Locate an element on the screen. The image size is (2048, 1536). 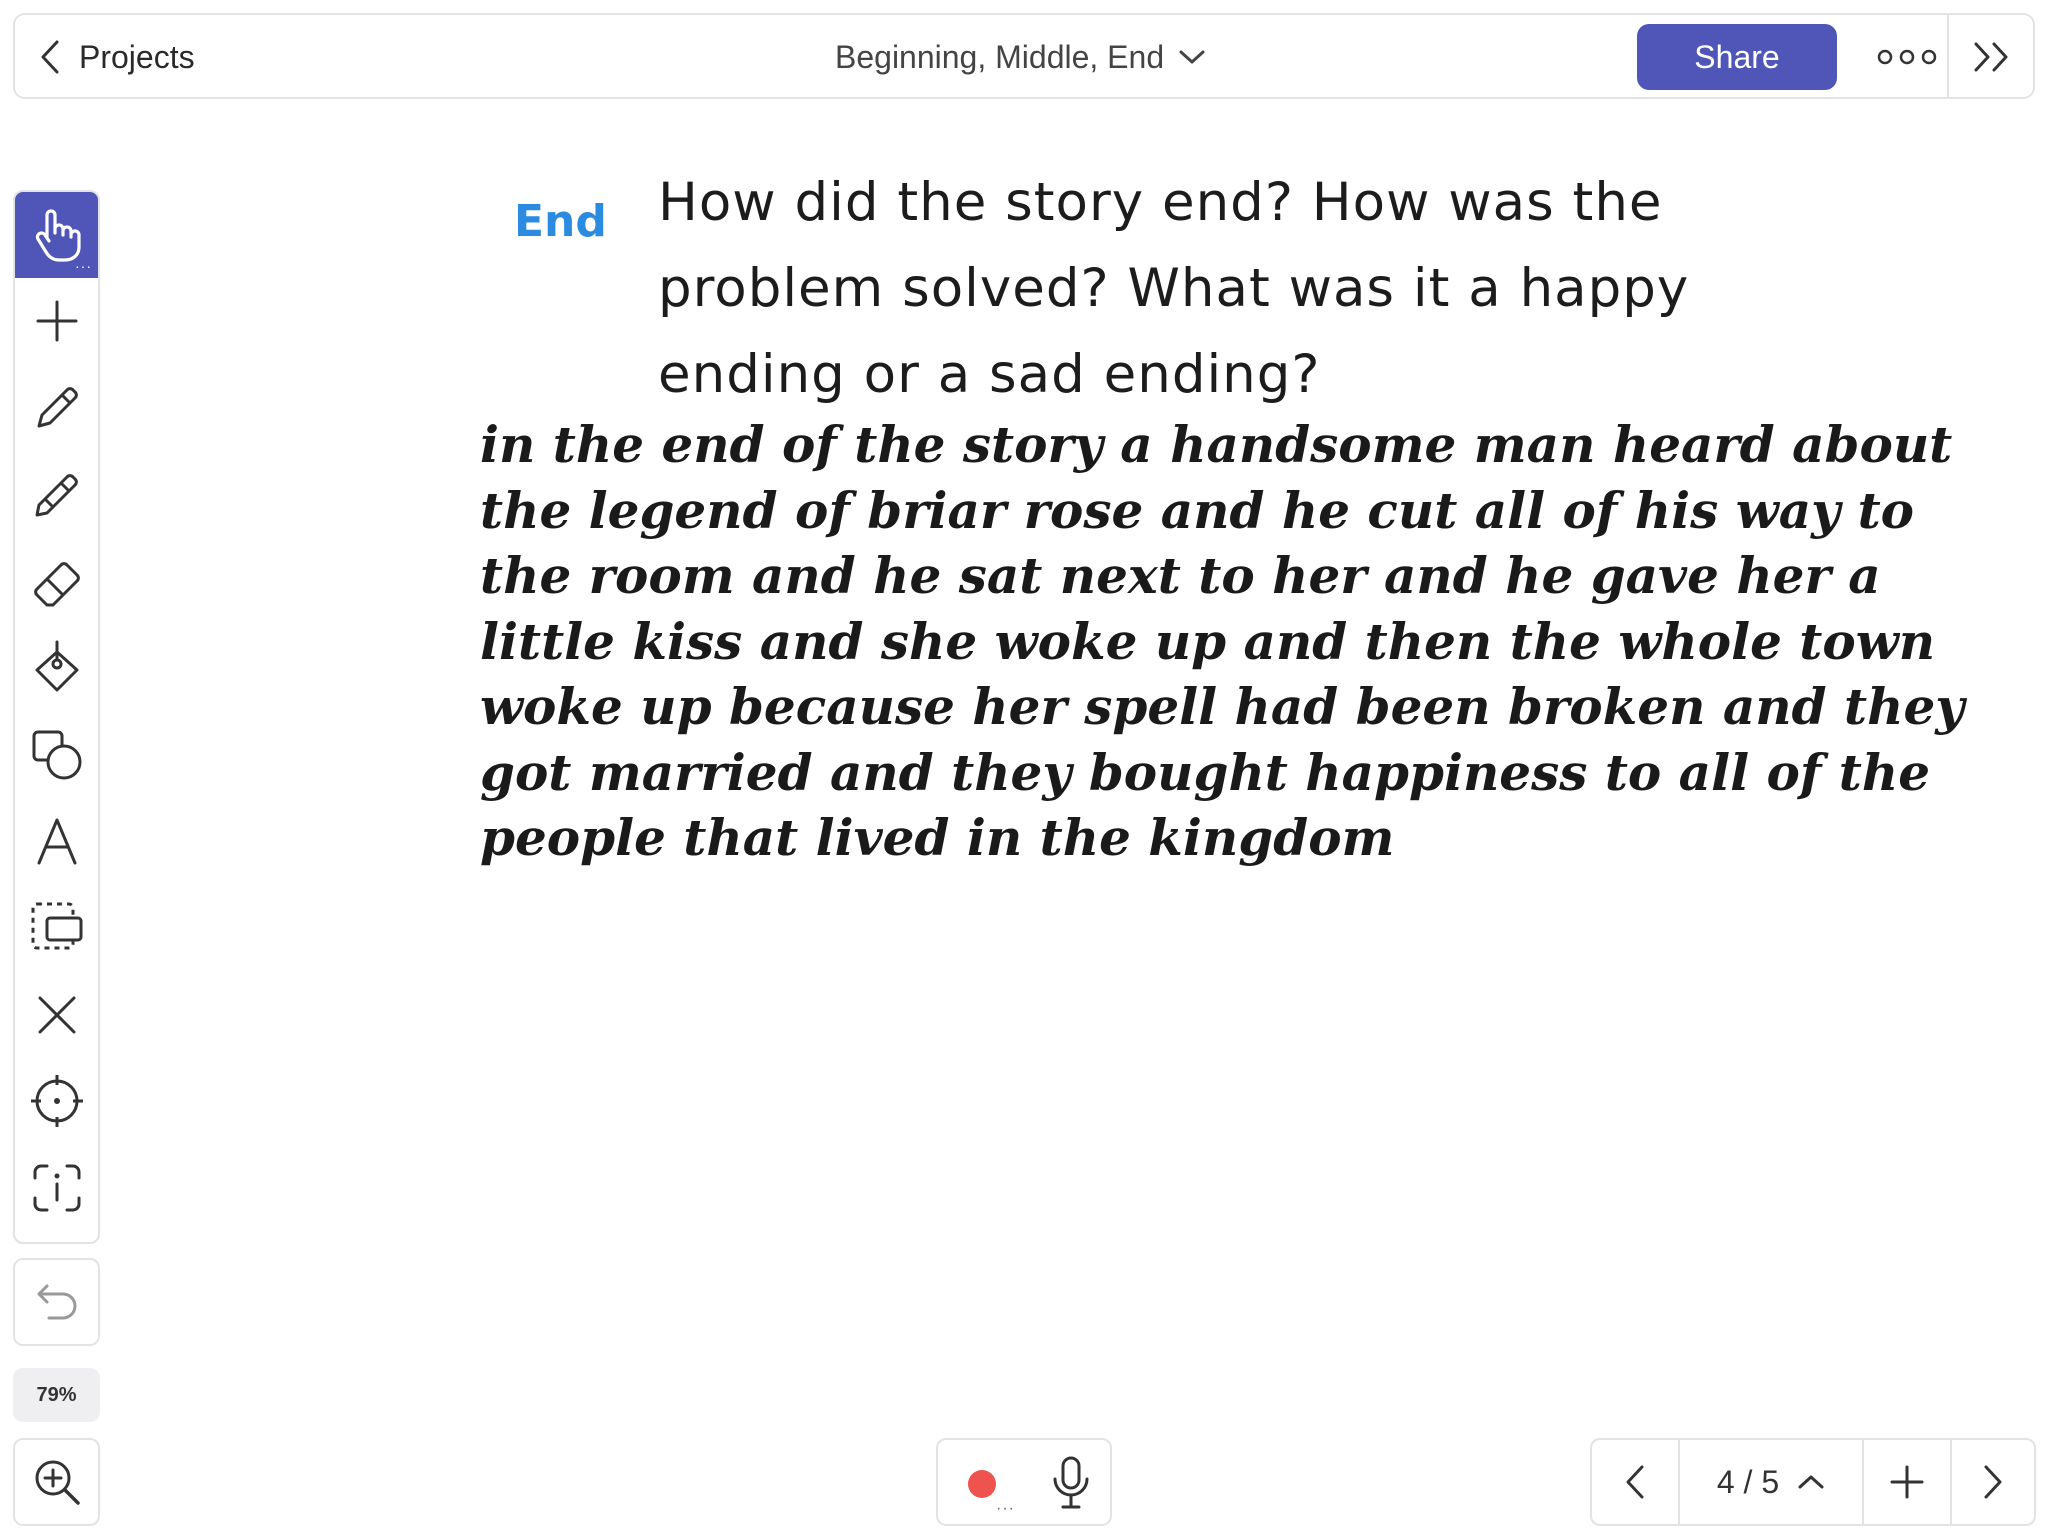
undo-icon is located at coordinates (56, 1302).